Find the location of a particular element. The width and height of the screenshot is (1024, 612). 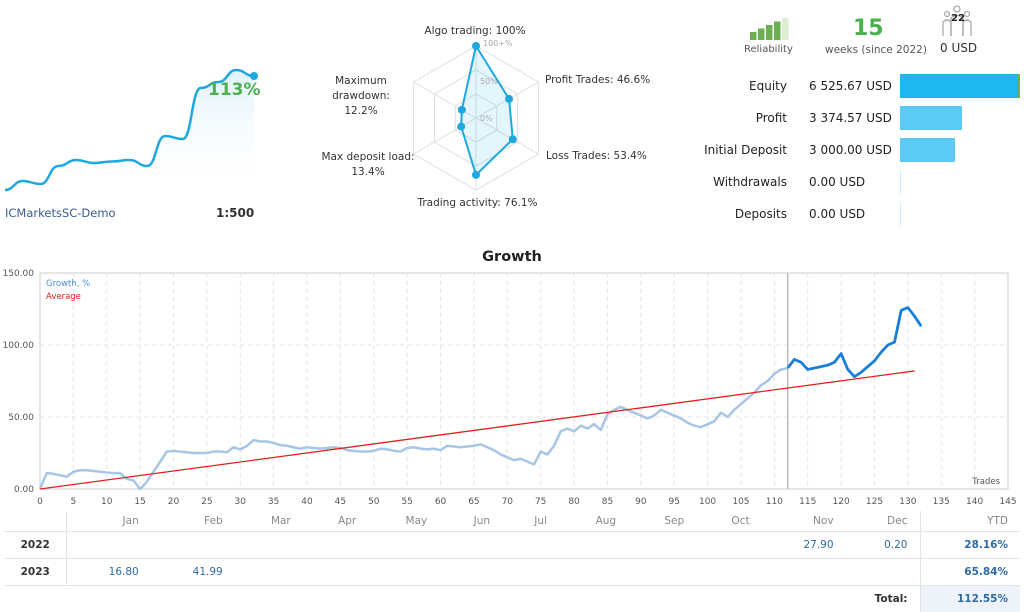

year-label: 2022 is located at coordinates (36, 544).